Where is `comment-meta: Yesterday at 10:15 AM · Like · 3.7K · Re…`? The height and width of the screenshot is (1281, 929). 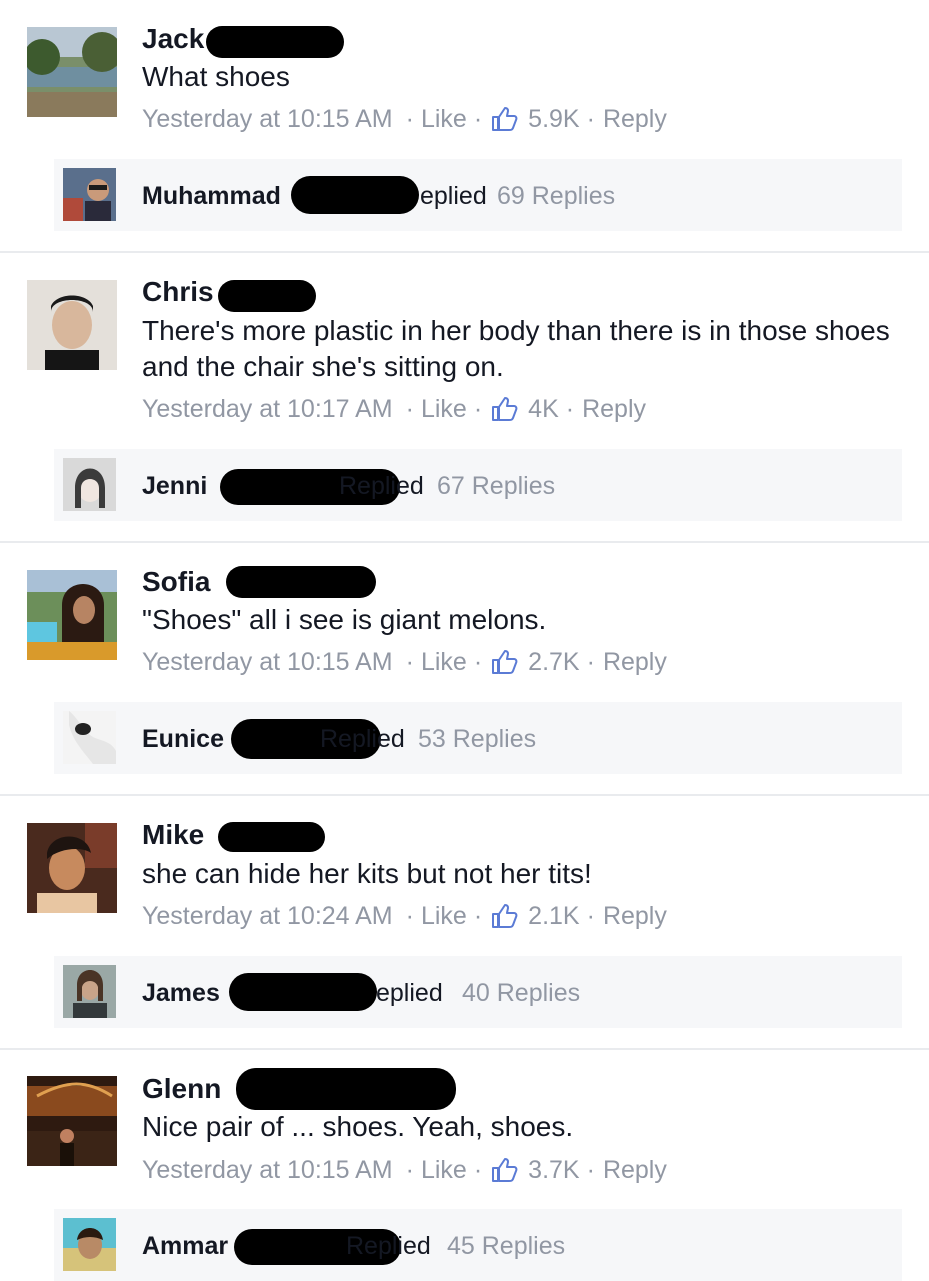 comment-meta: Yesterday at 10:15 AM · Like · 3.7K · Re… is located at coordinates (404, 1170).